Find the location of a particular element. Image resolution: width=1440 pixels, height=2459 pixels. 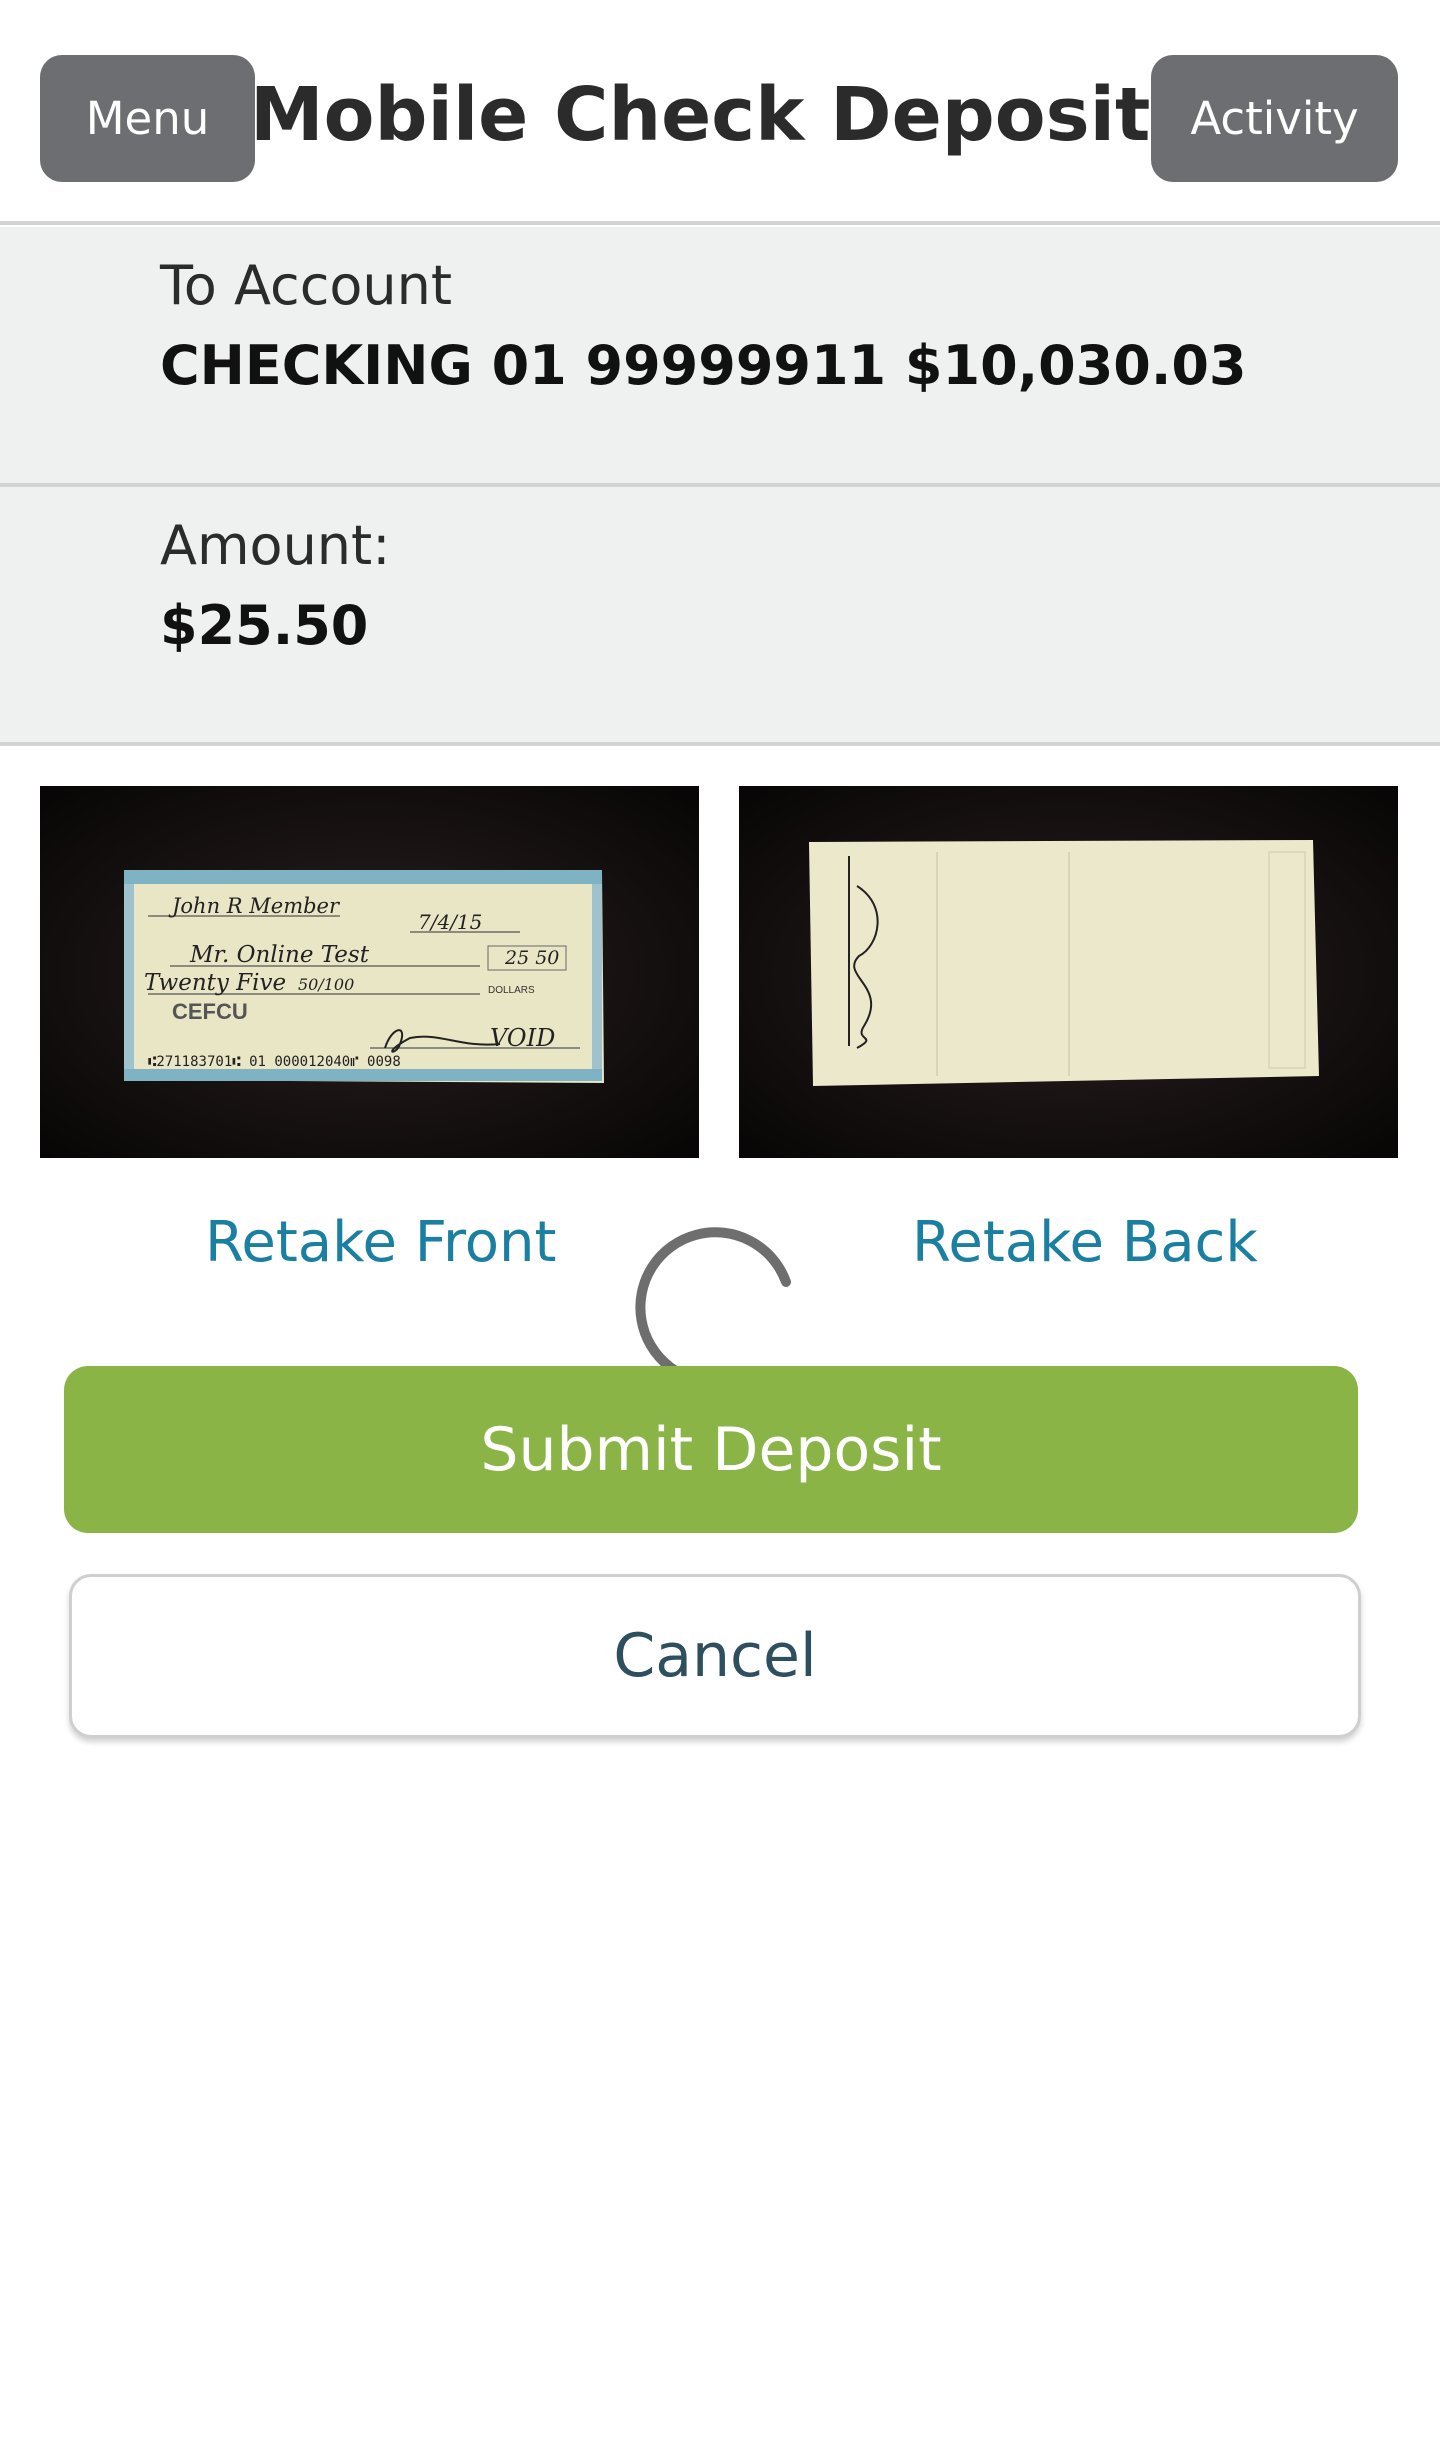

amount-value: $25.50 is located at coordinates (264, 625).